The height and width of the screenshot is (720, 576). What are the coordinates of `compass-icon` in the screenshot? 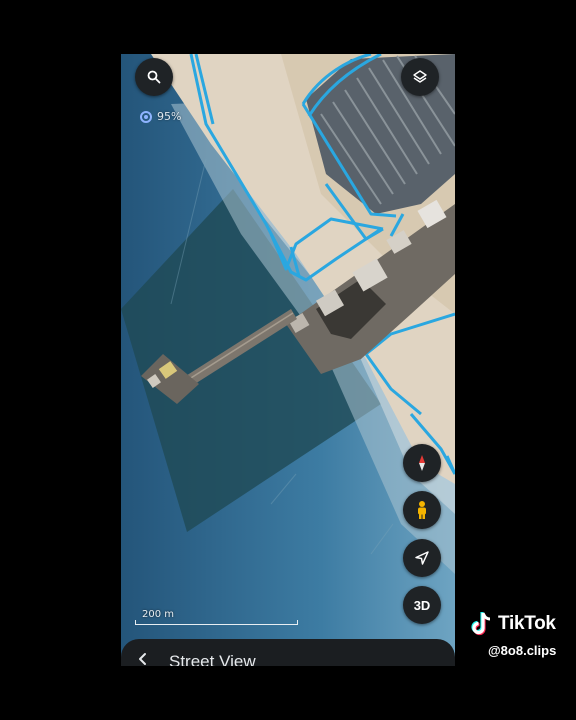 It's located at (422, 463).